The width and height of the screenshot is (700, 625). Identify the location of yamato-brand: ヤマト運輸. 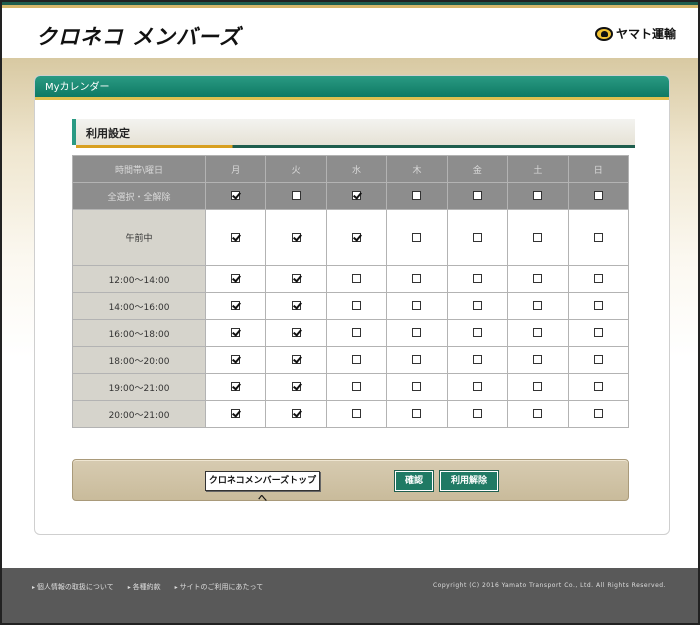
(635, 33).